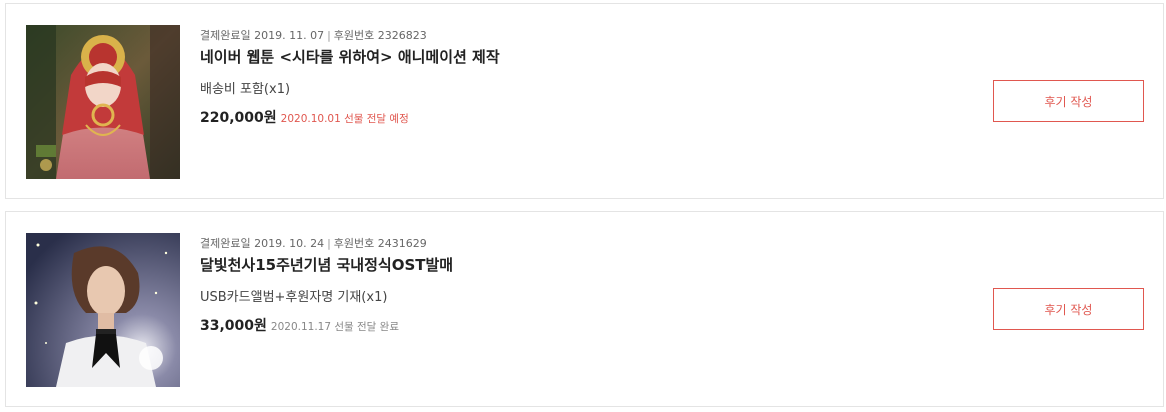 The width and height of the screenshot is (1166, 412). Describe the element at coordinates (262, 35) in the screenshot. I see `payment-date: 결제완료일 2019. 11. 07` at that location.